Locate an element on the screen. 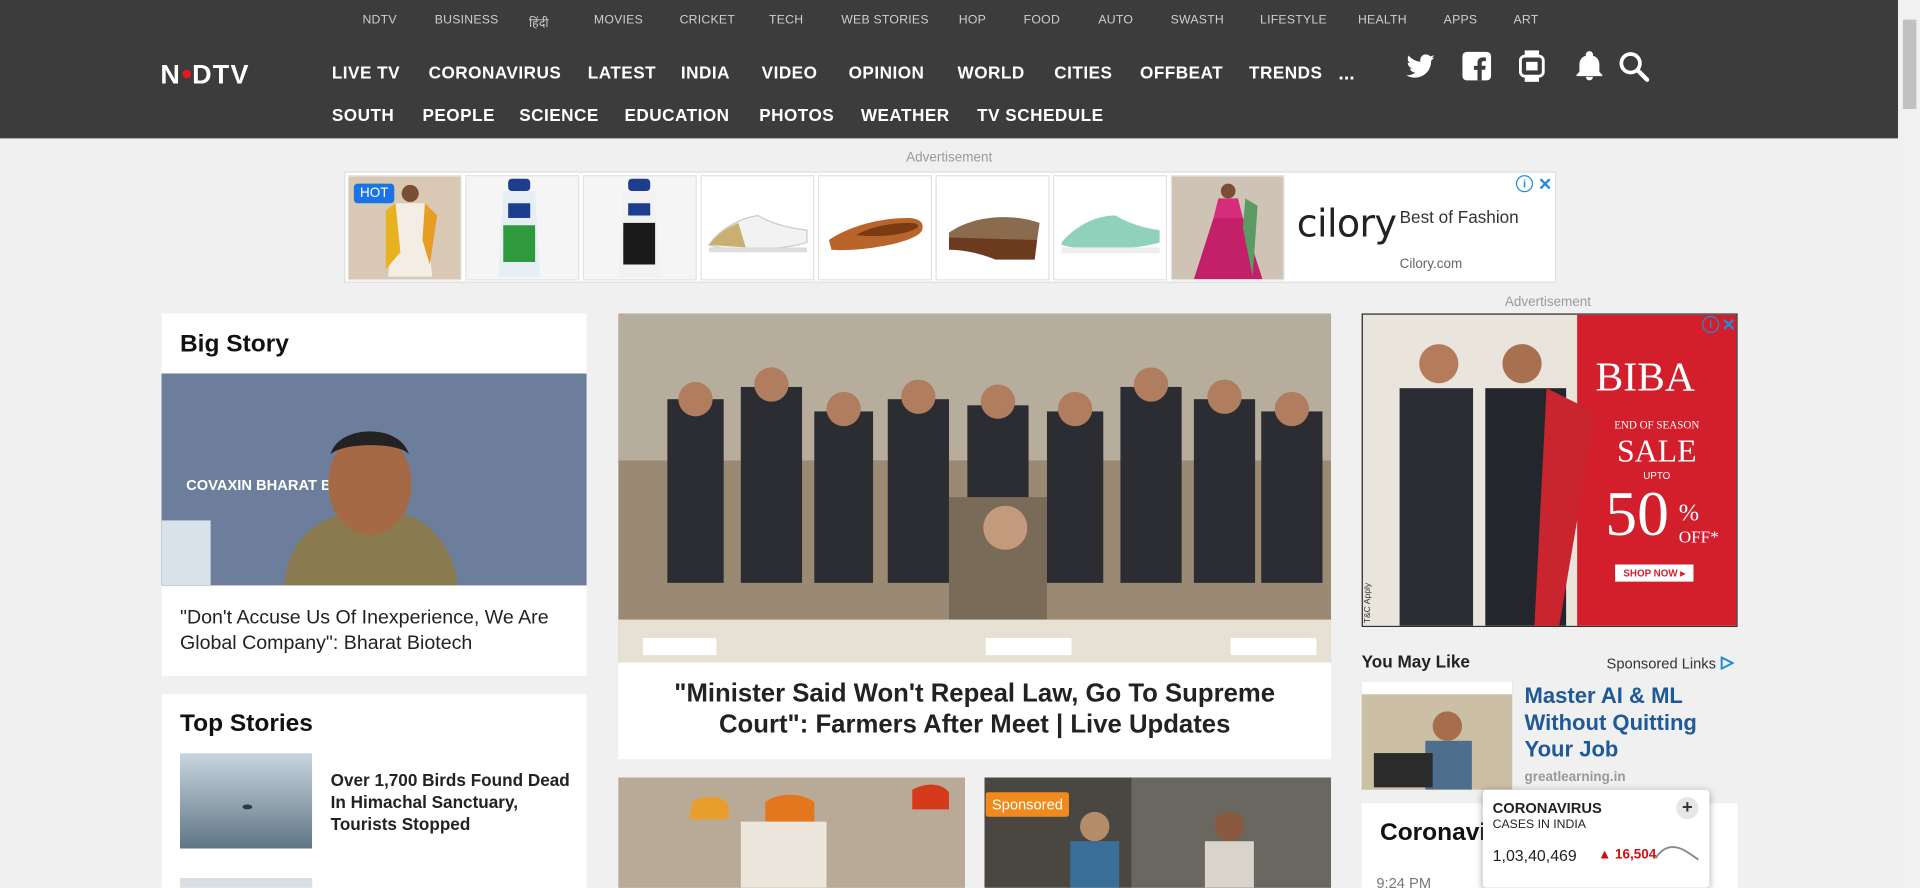 This screenshot has height=888, width=1920. shampoo-bottle-image is located at coordinates (522, 228).